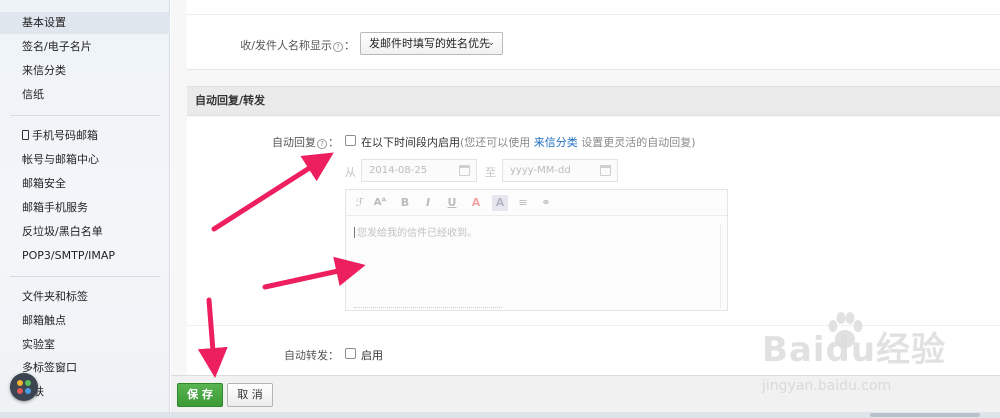 The height and width of the screenshot is (418, 1000). Describe the element at coordinates (360, 203) in the screenshot. I see `font-family-icon: ℱ` at that location.